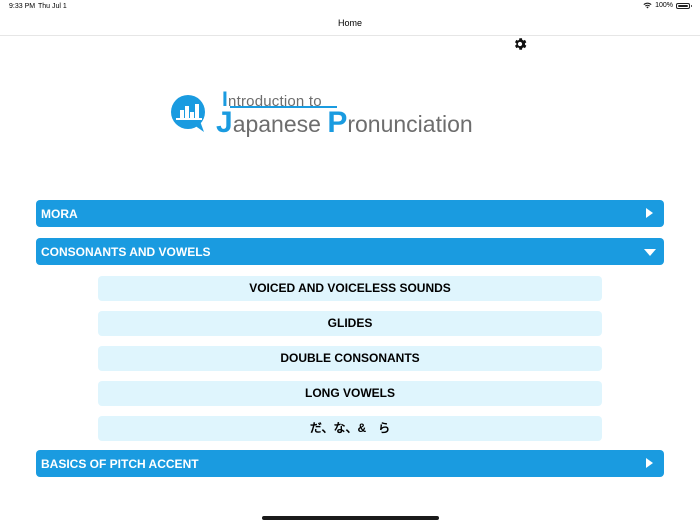  What do you see at coordinates (188, 113) in the screenshot?
I see `speech-bubble-logo-icon` at bounding box center [188, 113].